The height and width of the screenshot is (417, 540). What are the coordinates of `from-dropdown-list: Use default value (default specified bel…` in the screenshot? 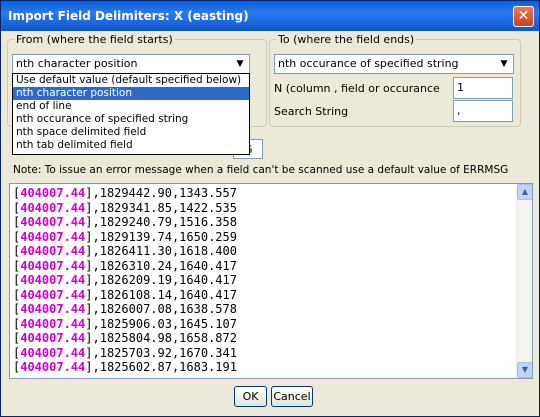 It's located at (131, 114).